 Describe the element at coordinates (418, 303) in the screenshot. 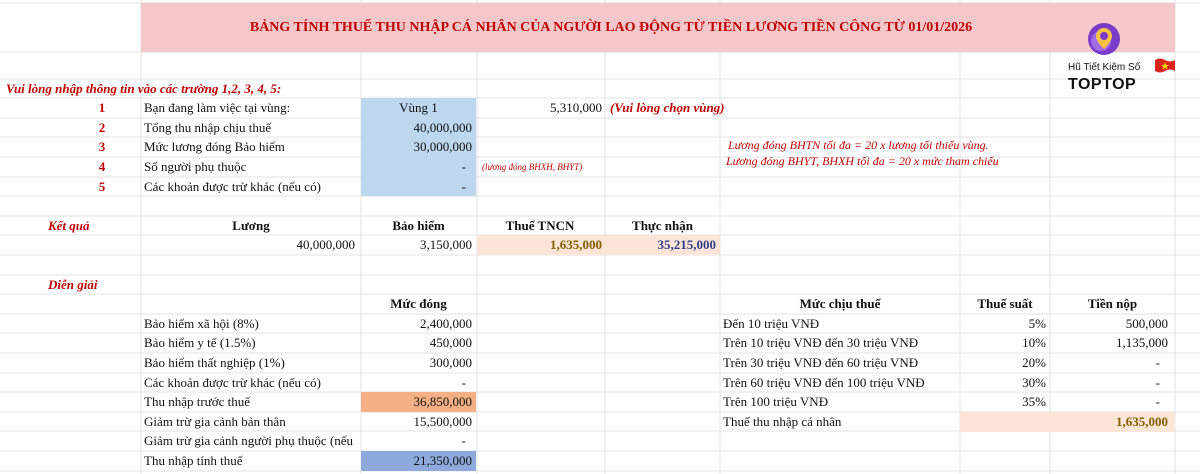

I see `breakdown-header: Mức đóng` at that location.